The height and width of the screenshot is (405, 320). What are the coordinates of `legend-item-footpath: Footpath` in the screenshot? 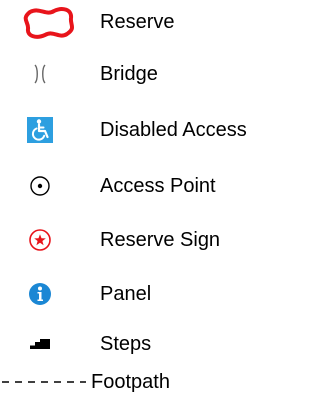 It's located at (156, 382).